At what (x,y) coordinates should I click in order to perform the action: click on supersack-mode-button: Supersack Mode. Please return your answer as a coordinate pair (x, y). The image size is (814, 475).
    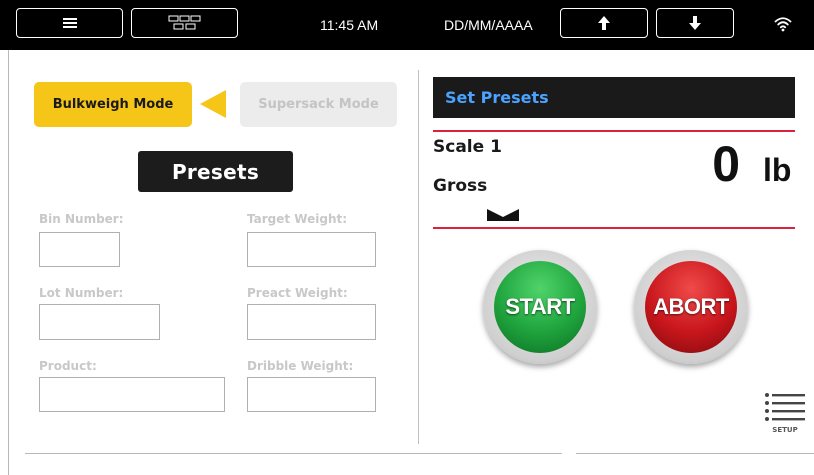
    Looking at the image, I should click on (318, 104).